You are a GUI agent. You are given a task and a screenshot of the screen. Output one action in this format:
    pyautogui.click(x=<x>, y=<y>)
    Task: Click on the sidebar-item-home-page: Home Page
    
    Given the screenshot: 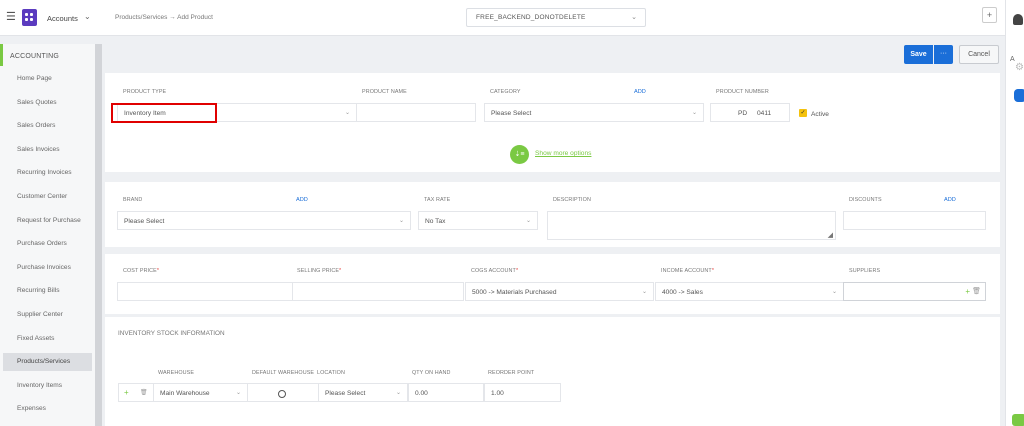 What is the action you would take?
    pyautogui.click(x=34, y=78)
    